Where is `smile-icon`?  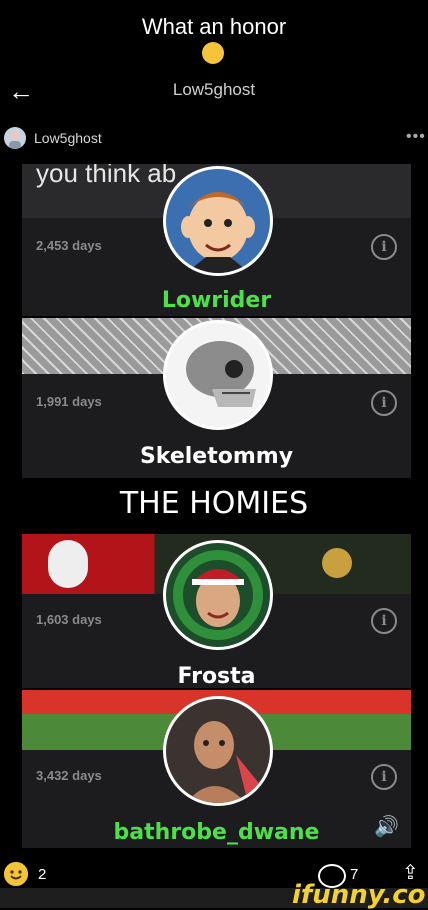 smile-icon is located at coordinates (16, 874).